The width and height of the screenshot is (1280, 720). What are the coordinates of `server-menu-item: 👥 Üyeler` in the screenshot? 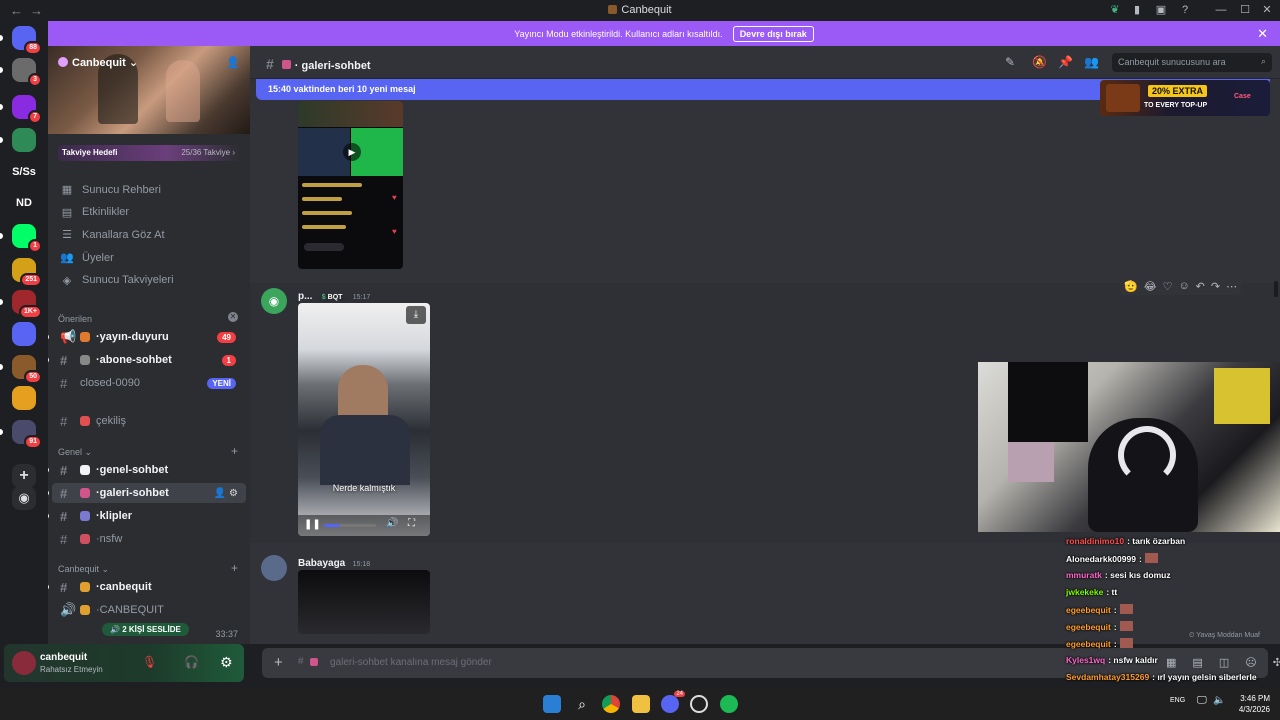 It's located at (87, 258).